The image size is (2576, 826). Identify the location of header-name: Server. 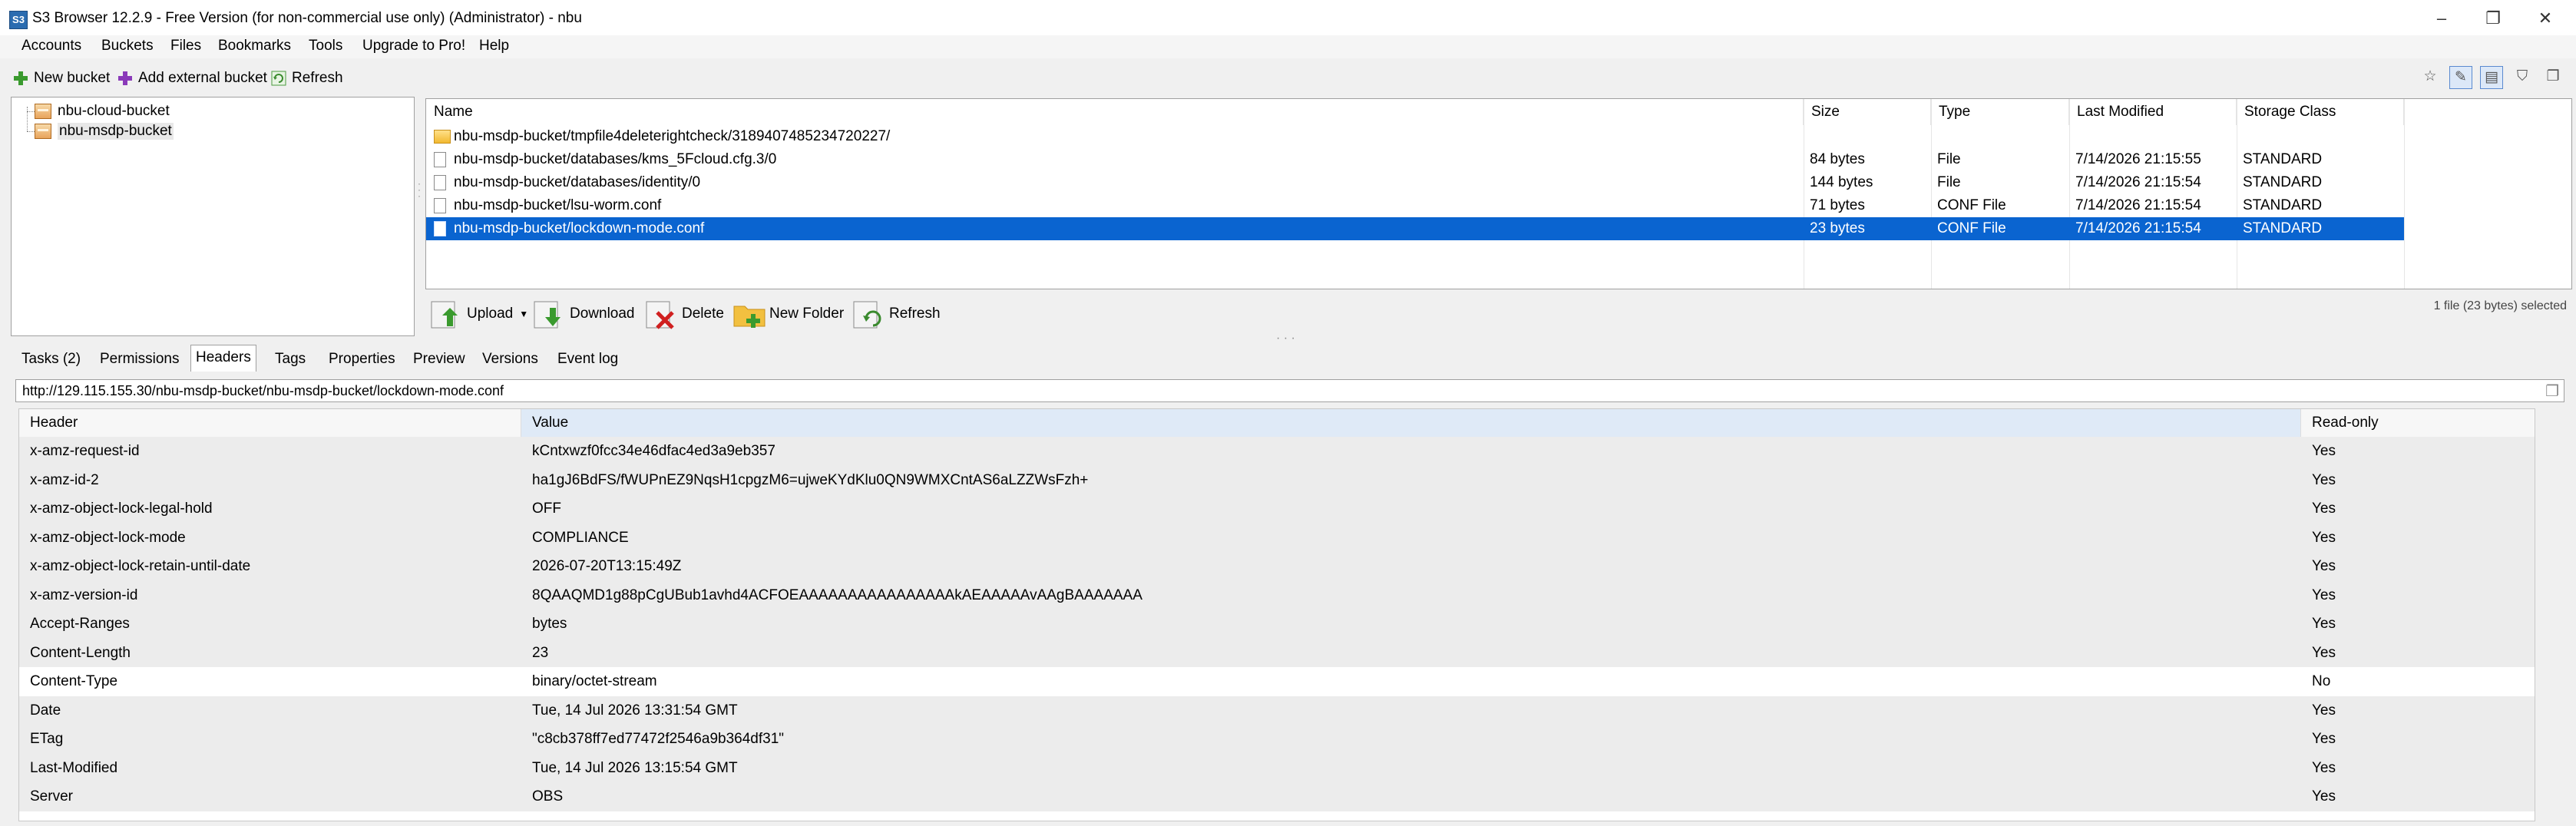
(52, 796).